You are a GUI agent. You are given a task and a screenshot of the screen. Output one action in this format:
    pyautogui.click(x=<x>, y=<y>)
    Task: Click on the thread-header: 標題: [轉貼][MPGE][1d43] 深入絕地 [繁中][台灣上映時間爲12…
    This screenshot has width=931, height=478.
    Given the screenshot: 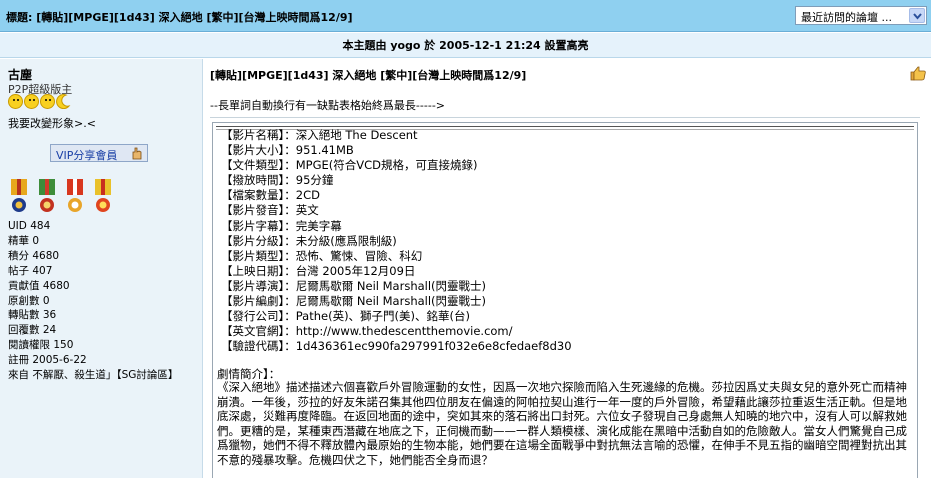 What is the action you would take?
    pyautogui.click(x=465, y=16)
    